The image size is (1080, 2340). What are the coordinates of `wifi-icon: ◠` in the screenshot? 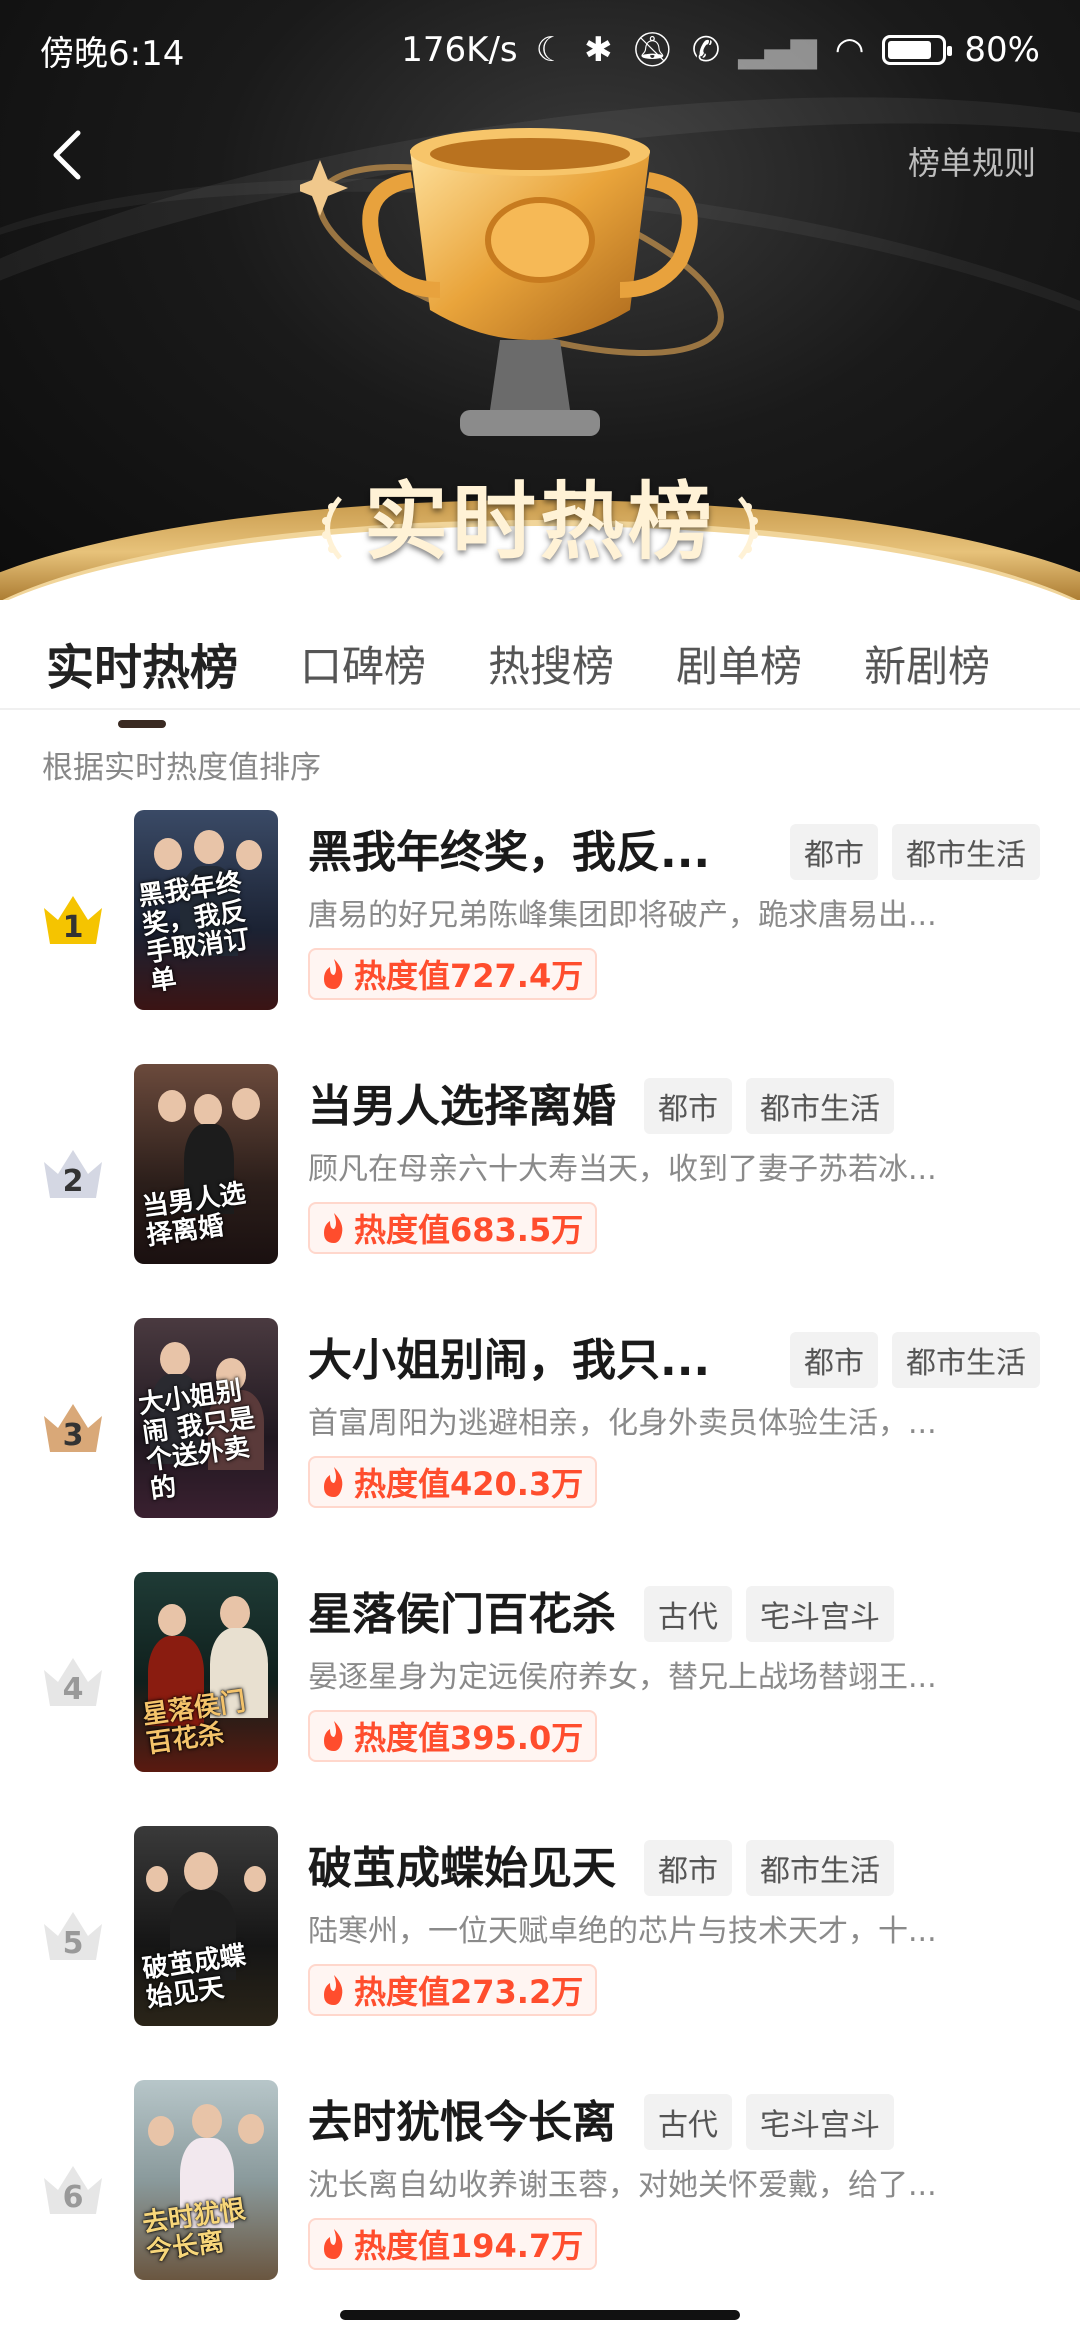 It's located at (849, 50).